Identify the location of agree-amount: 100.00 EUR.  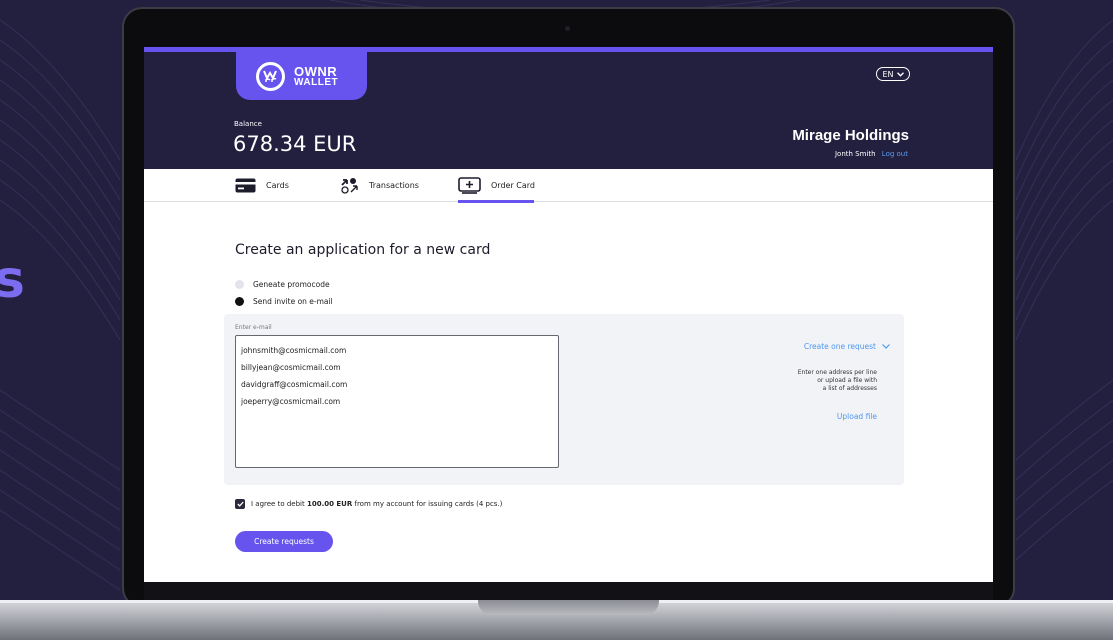
(329, 504).